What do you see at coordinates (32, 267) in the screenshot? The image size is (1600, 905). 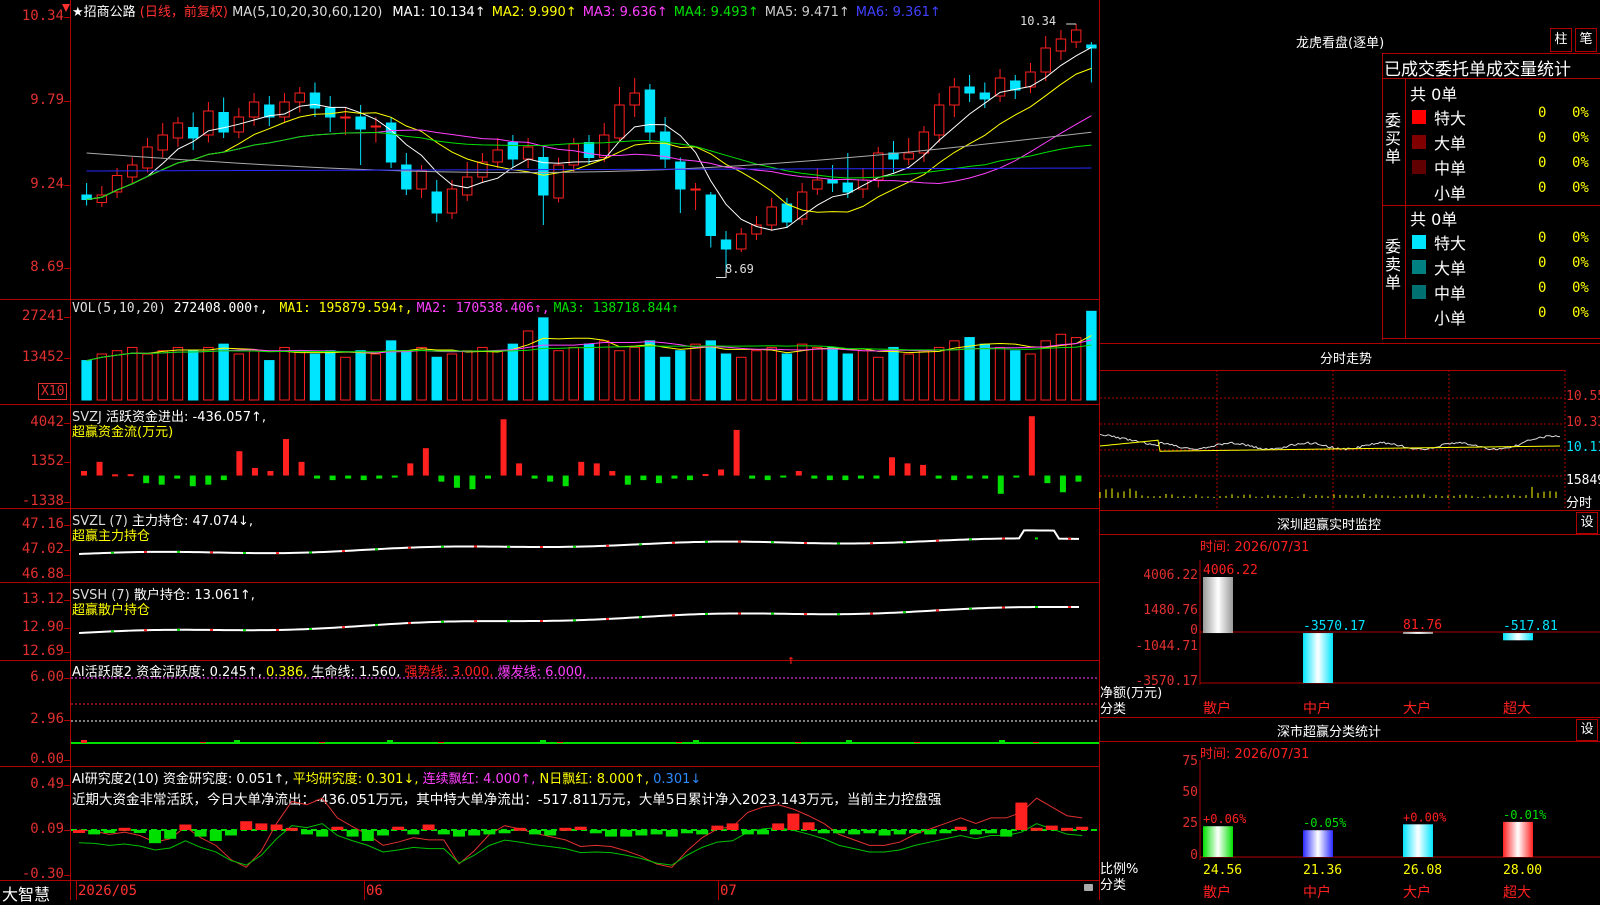 I see `price-ytick-3: 8.69` at bounding box center [32, 267].